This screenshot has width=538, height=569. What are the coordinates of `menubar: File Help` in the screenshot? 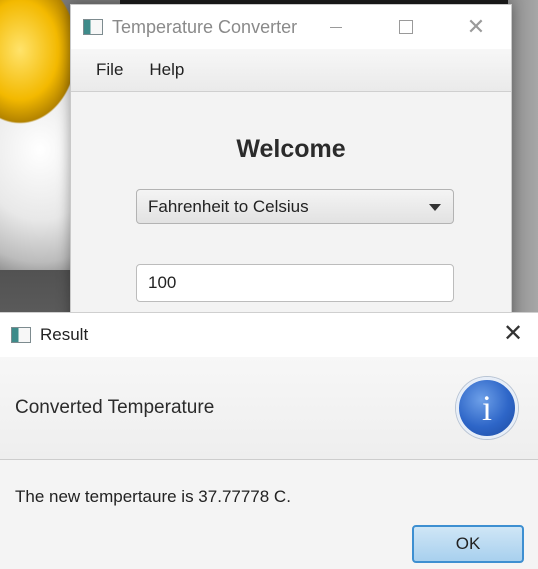 It's located at (291, 70).